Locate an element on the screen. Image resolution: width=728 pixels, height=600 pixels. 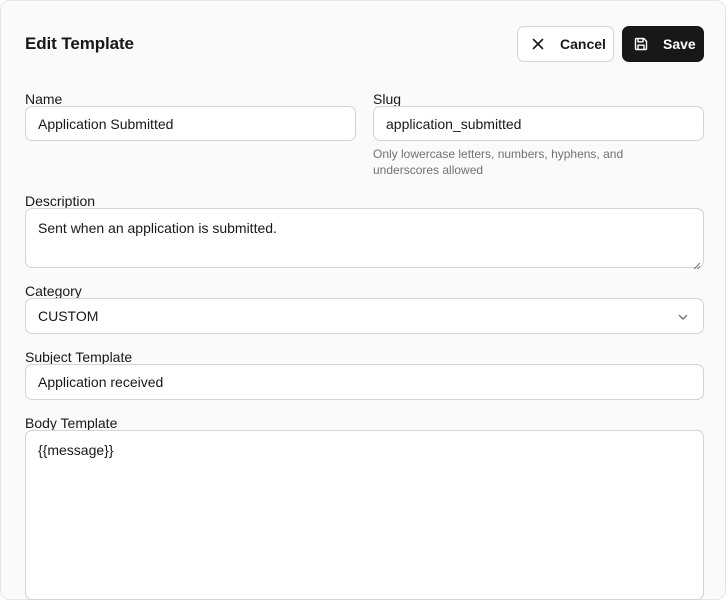
page-title: Edit Template is located at coordinates (79, 43).